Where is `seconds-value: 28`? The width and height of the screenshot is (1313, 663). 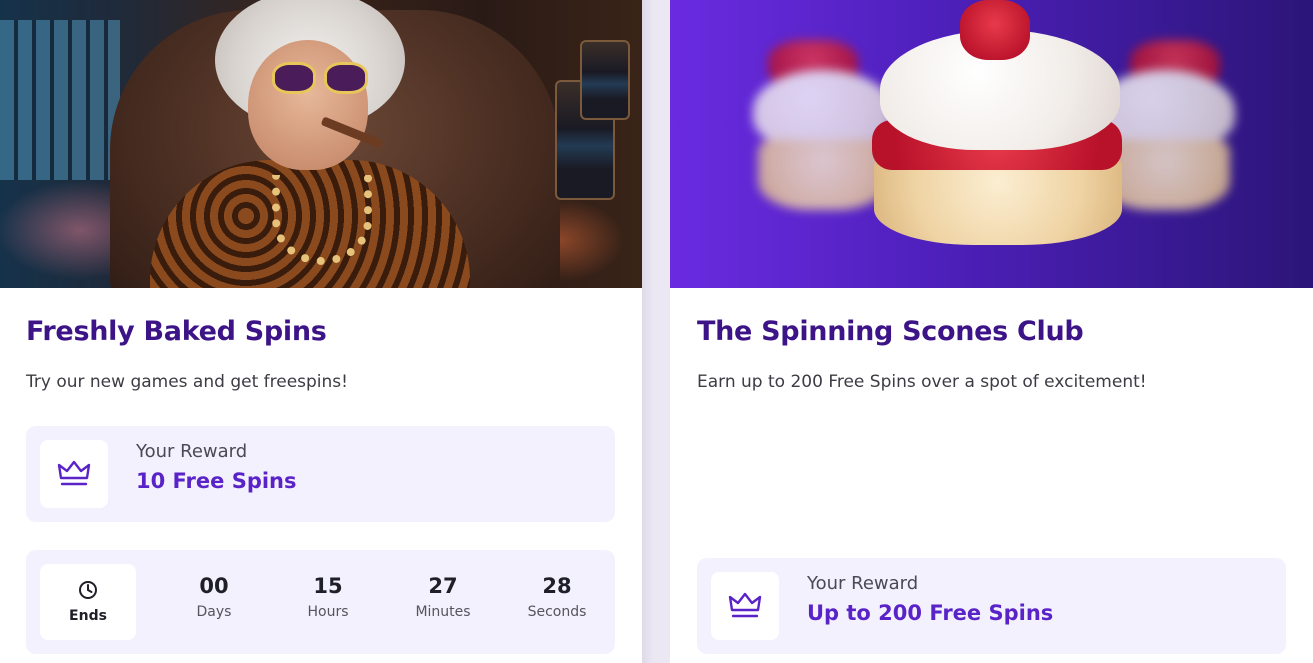 seconds-value: 28 is located at coordinates (557, 586).